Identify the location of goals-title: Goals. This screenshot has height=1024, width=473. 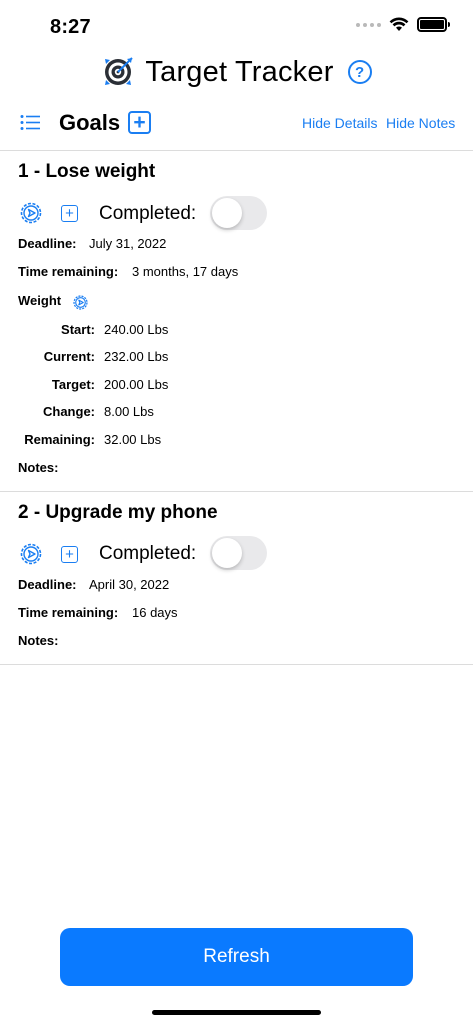
(90, 122).